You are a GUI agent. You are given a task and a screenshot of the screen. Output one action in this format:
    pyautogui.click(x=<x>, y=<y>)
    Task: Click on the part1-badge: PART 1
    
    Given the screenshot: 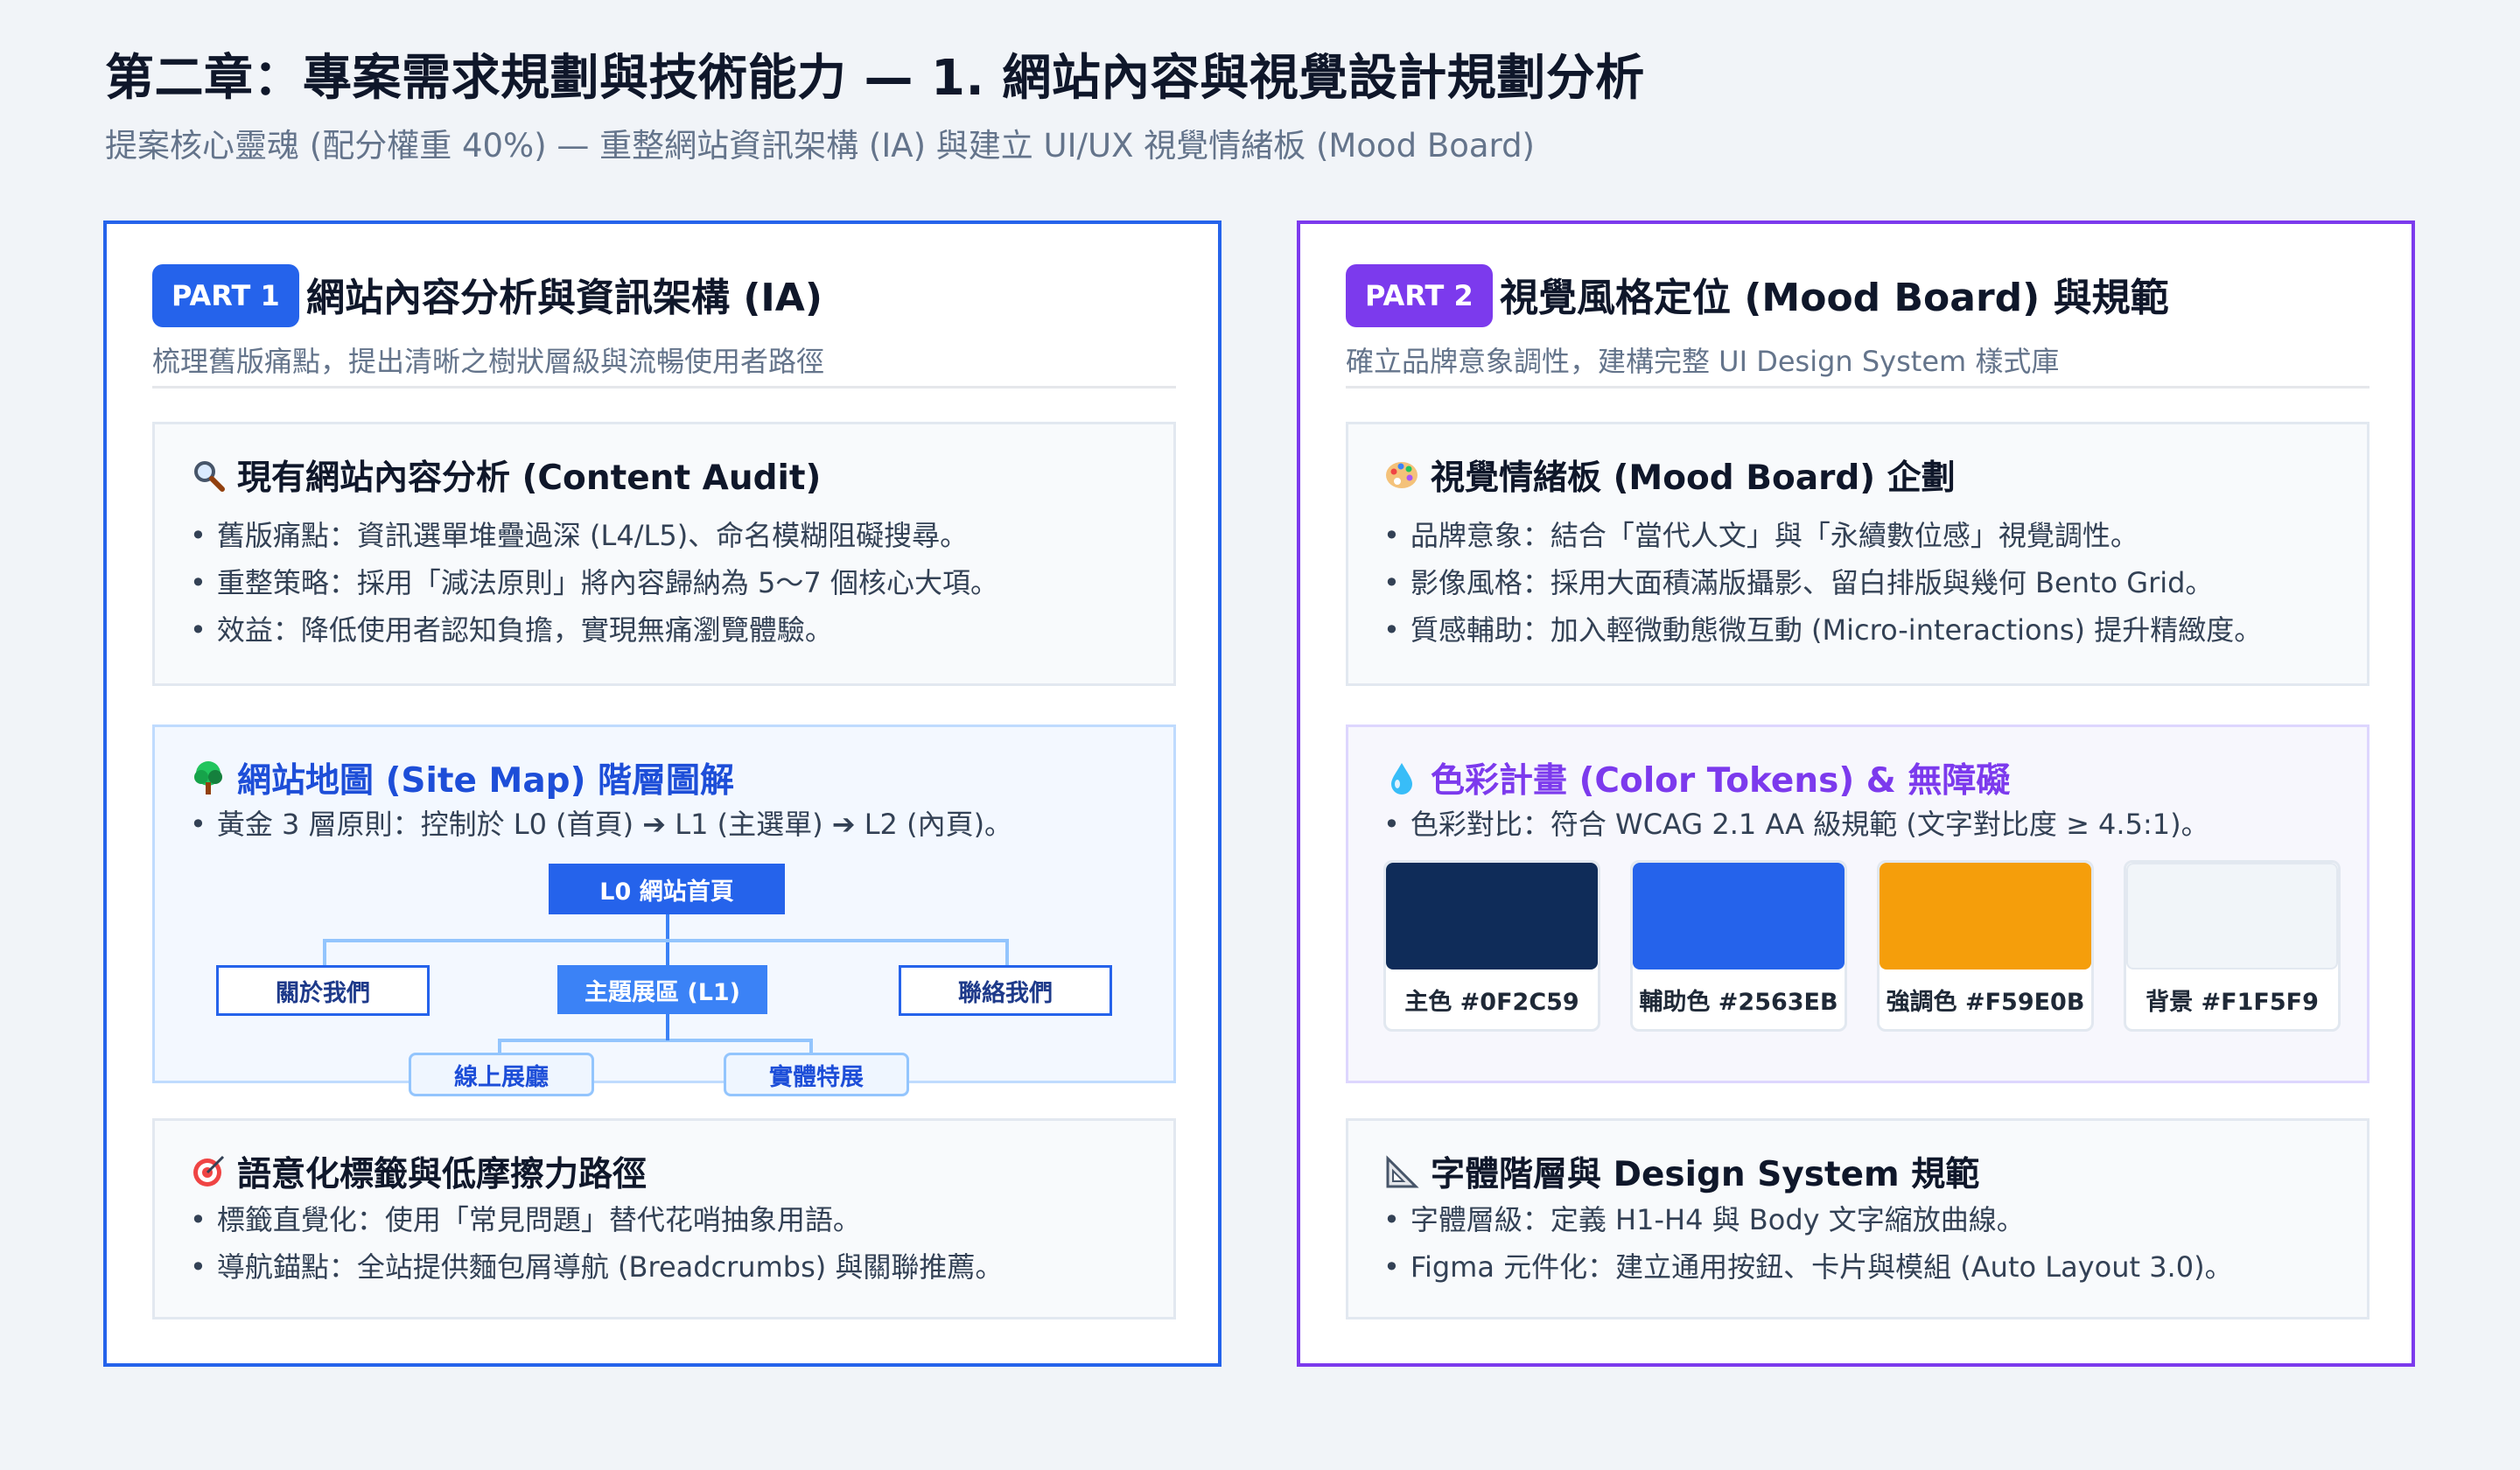 What is the action you would take?
    pyautogui.click(x=225, y=295)
    